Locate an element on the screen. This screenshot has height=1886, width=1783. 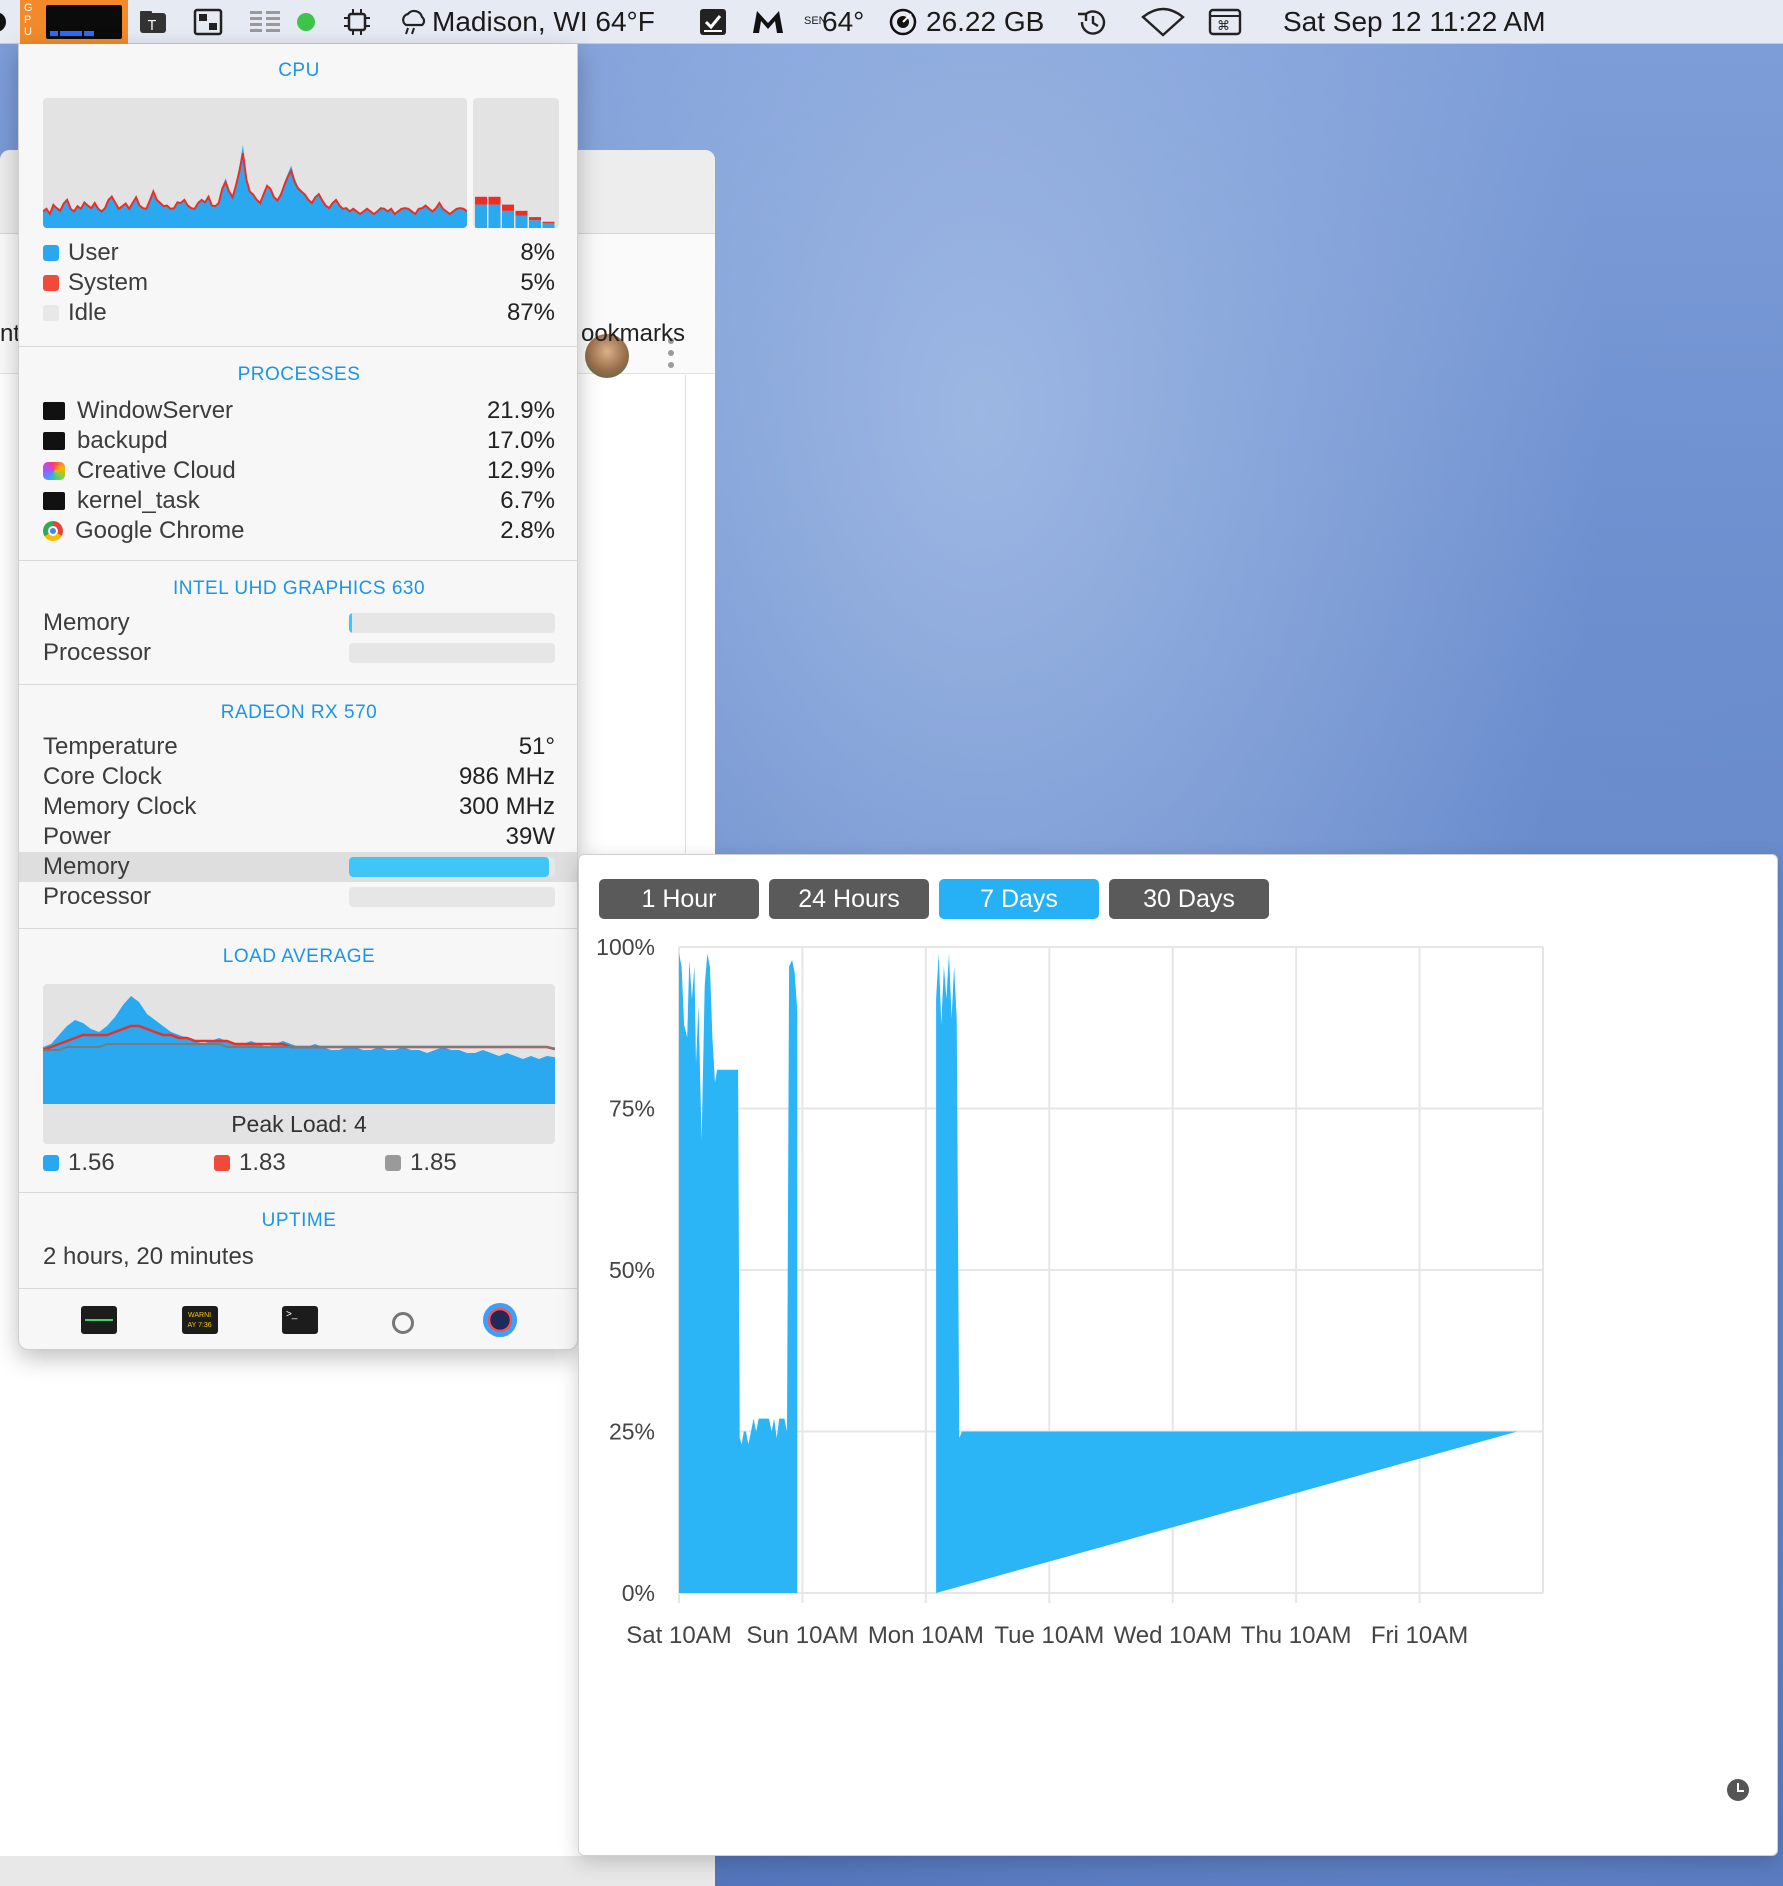
window-manager-icon is located at coordinates (208, 22).